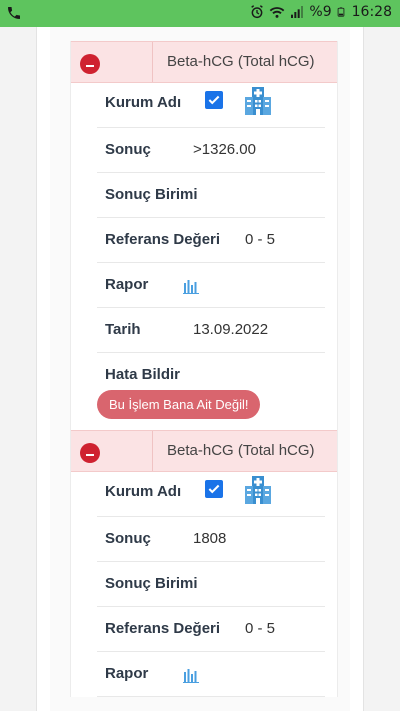 The height and width of the screenshot is (711, 400). I want to click on alarm-icon, so click(257, 12).